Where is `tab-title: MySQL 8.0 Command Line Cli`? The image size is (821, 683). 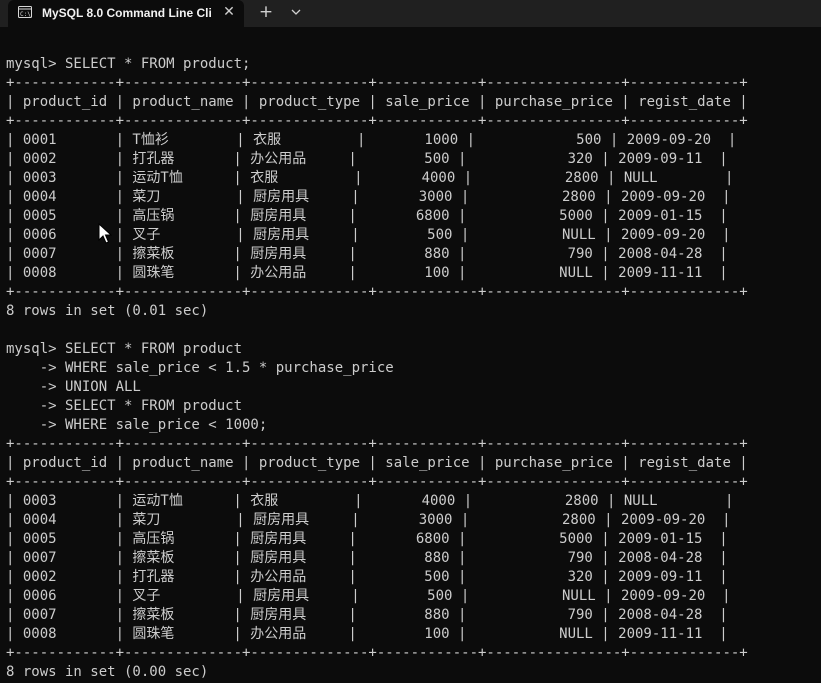
tab-title: MySQL 8.0 Command Line Cli is located at coordinates (127, 13).